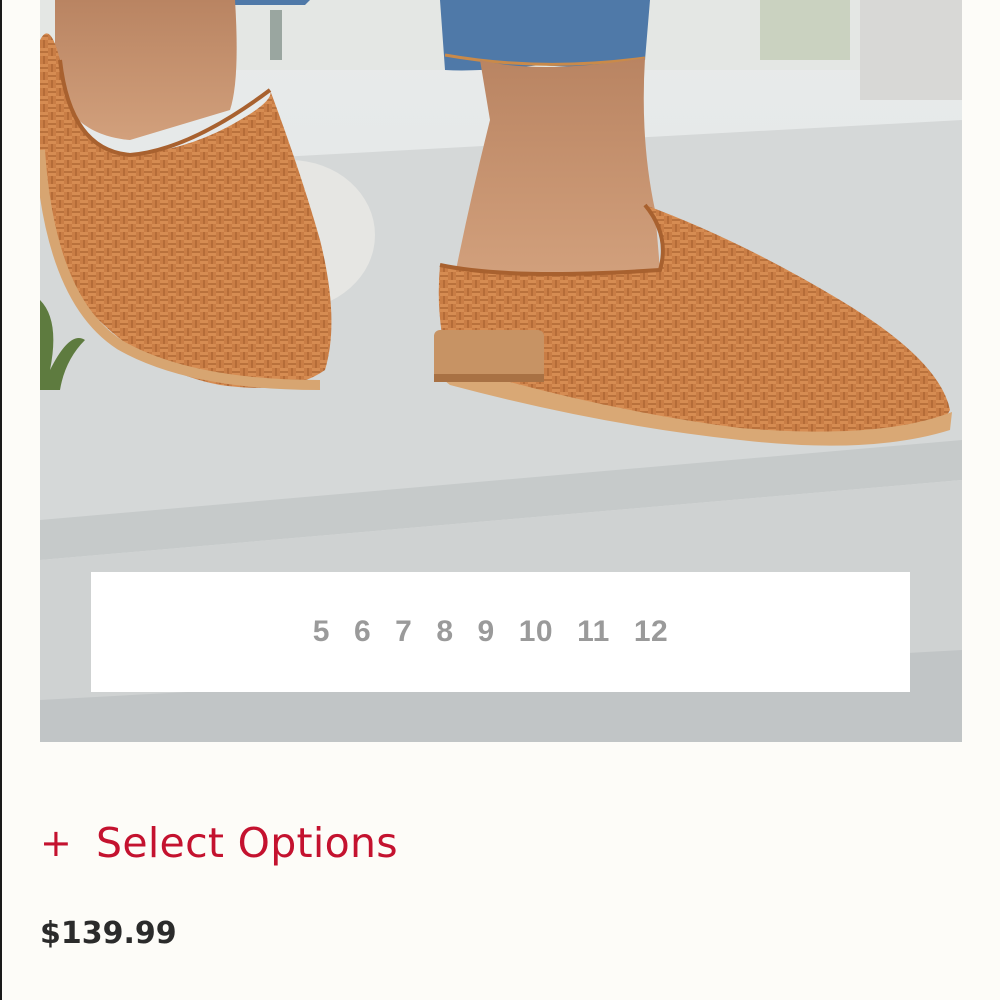  I want to click on size-option-11: 11, so click(593, 632).